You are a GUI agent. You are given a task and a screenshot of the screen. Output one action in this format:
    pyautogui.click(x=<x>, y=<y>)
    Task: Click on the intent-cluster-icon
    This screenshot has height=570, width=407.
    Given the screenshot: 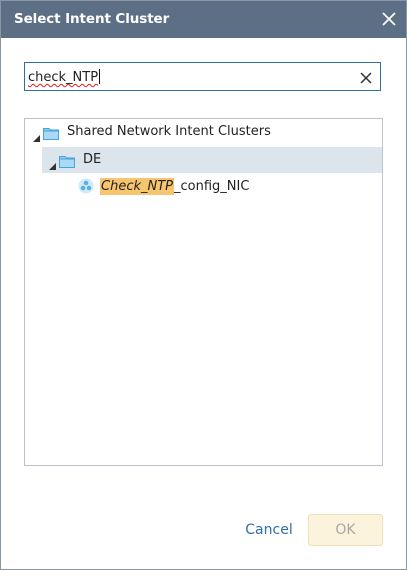 What is the action you would take?
    pyautogui.click(x=86, y=186)
    